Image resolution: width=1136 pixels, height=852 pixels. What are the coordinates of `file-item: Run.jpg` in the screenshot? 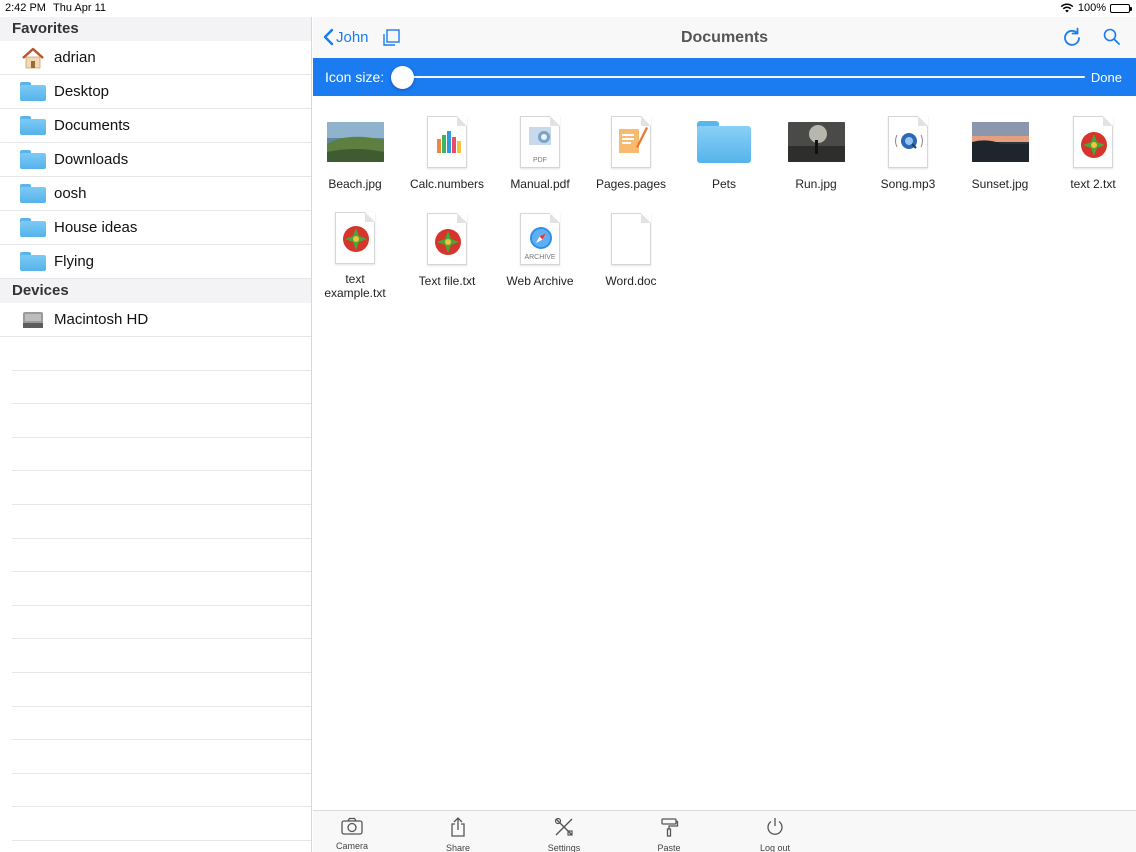 It's located at (816, 149).